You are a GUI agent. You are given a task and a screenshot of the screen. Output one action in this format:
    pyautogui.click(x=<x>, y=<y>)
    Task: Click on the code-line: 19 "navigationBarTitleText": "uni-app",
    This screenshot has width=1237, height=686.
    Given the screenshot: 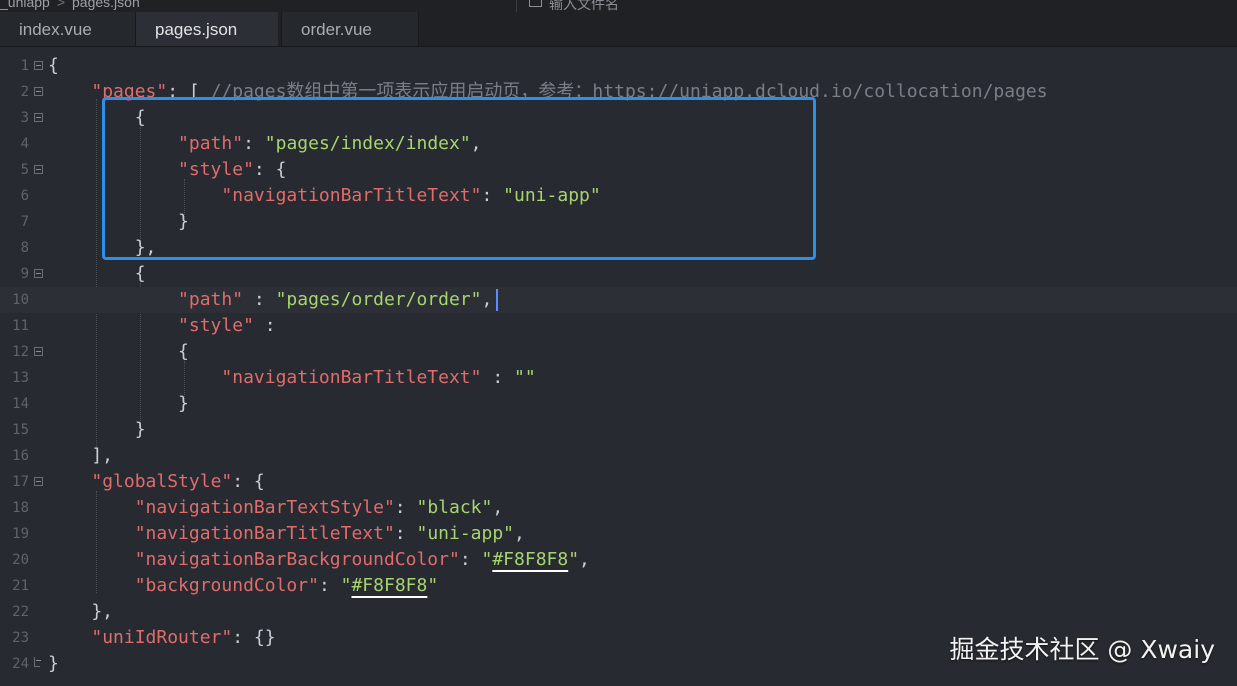 What is the action you would take?
    pyautogui.click(x=618, y=534)
    